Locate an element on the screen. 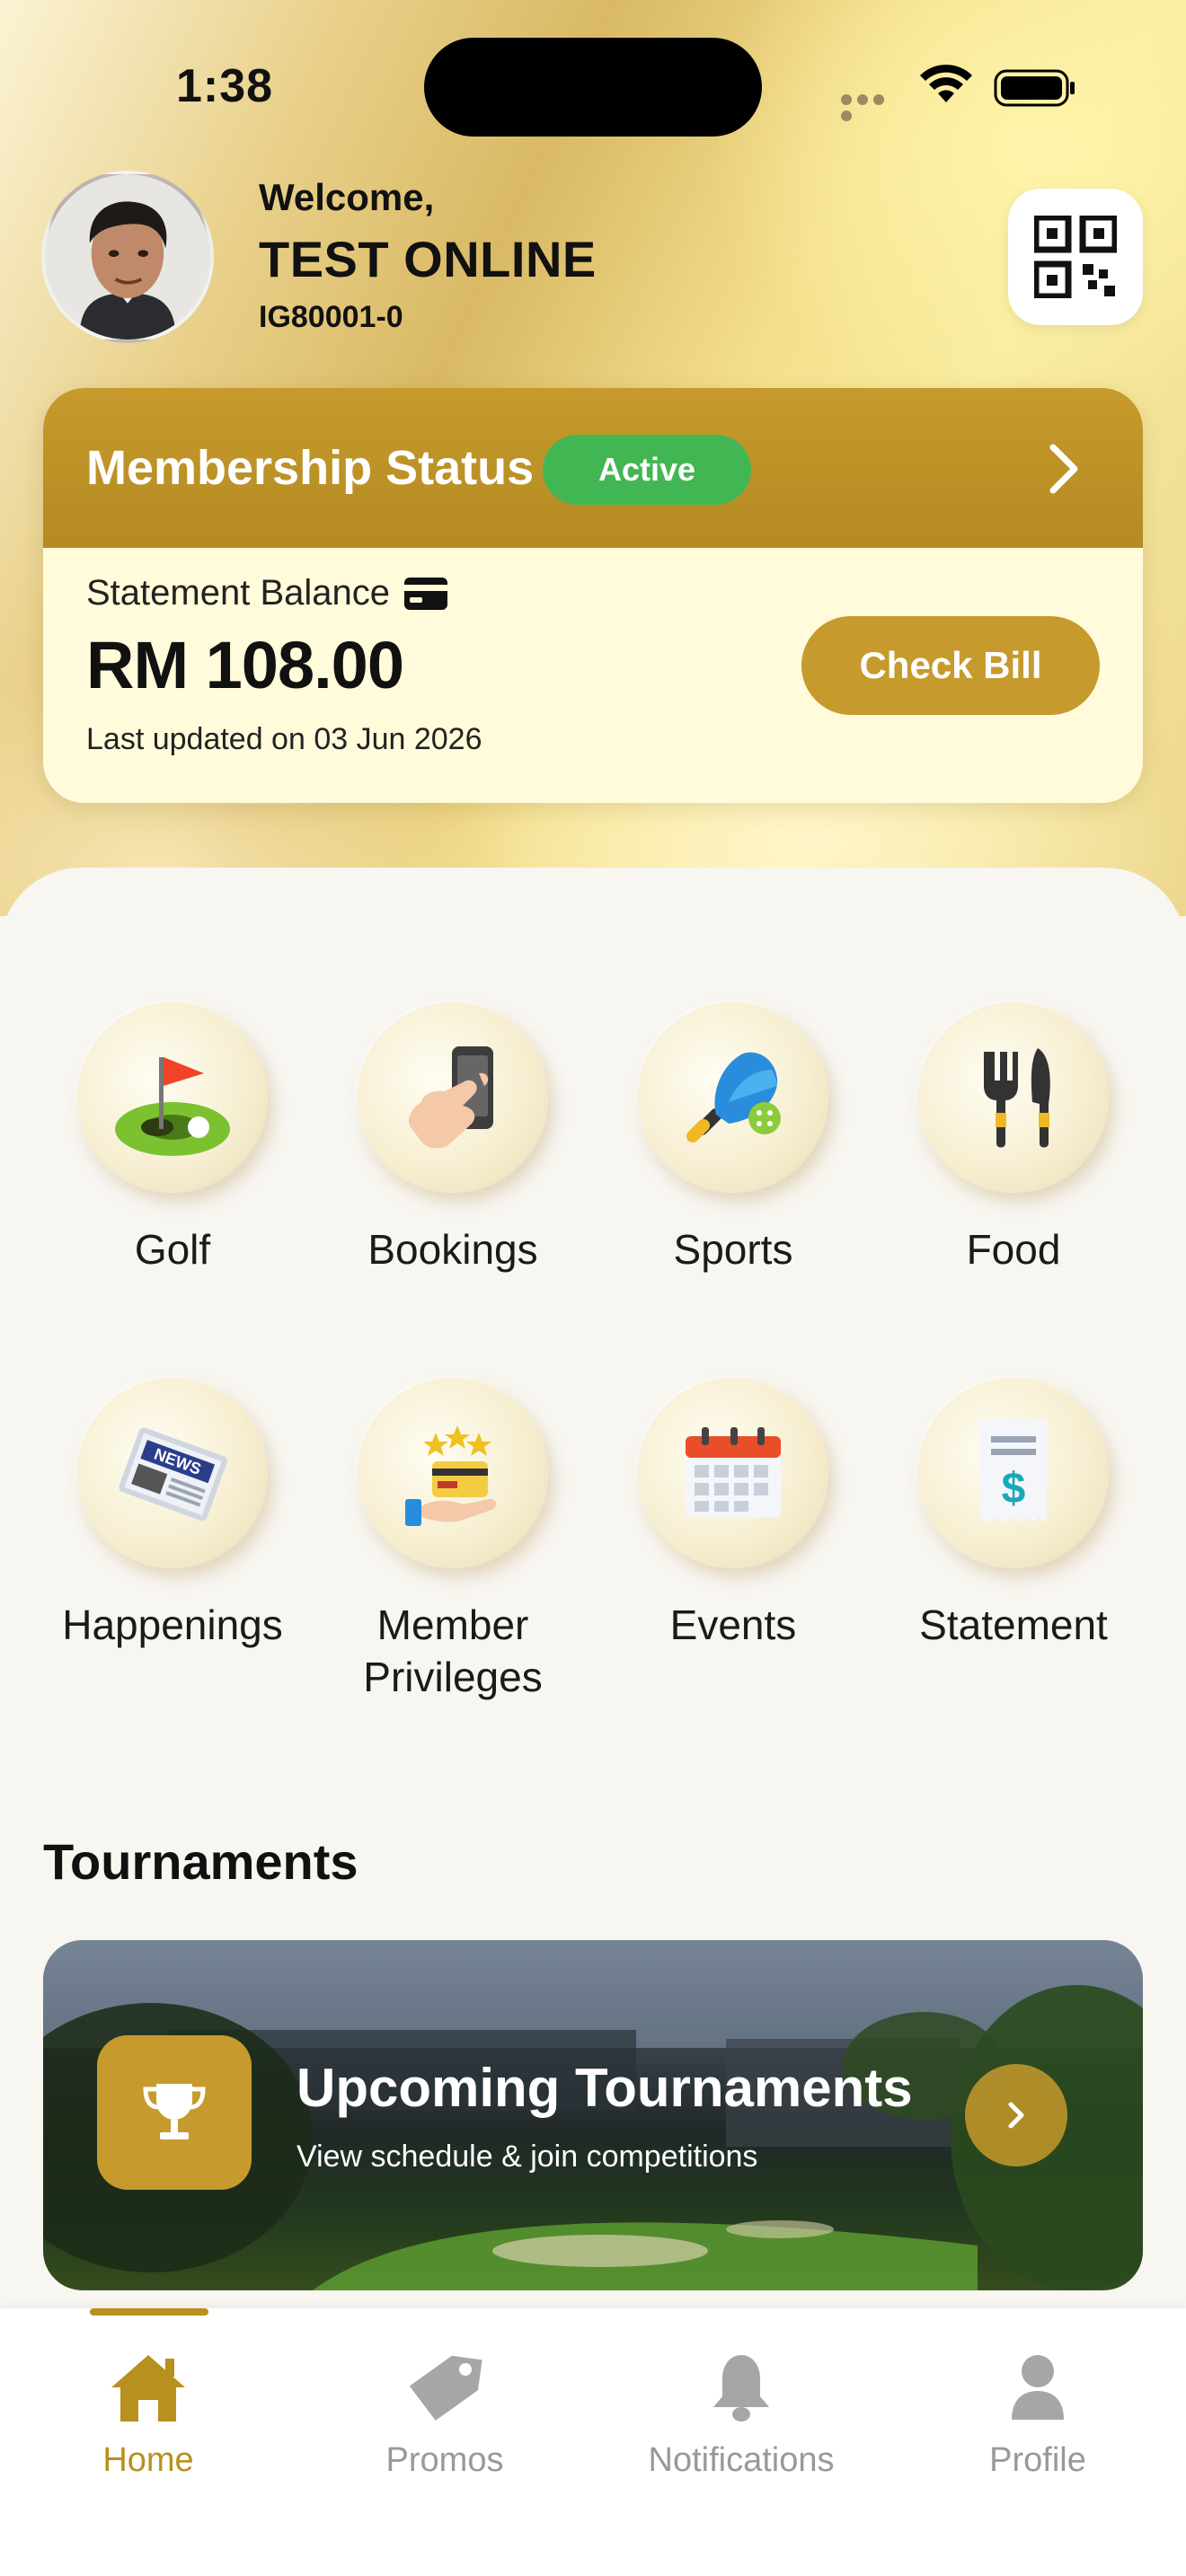  service-tile-sports: Sports is located at coordinates (733, 1138).